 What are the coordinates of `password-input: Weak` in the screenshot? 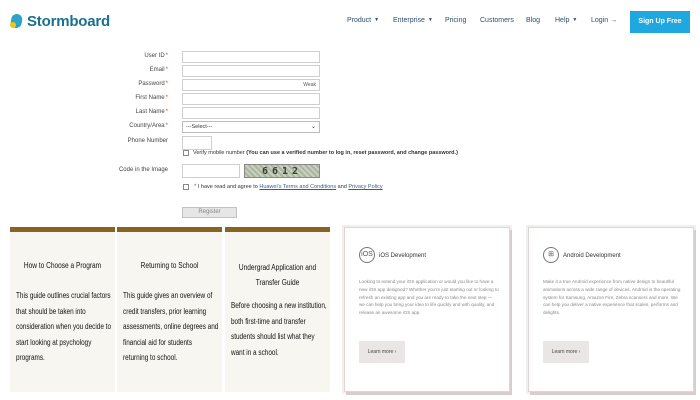 It's located at (251, 85).